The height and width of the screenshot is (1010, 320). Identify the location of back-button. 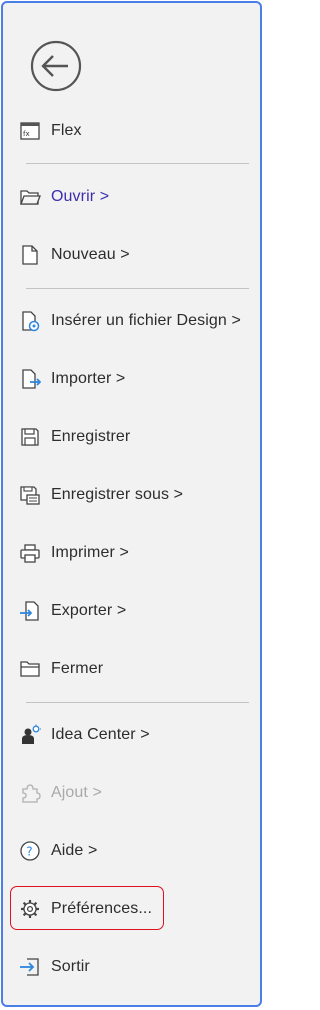
(56, 66).